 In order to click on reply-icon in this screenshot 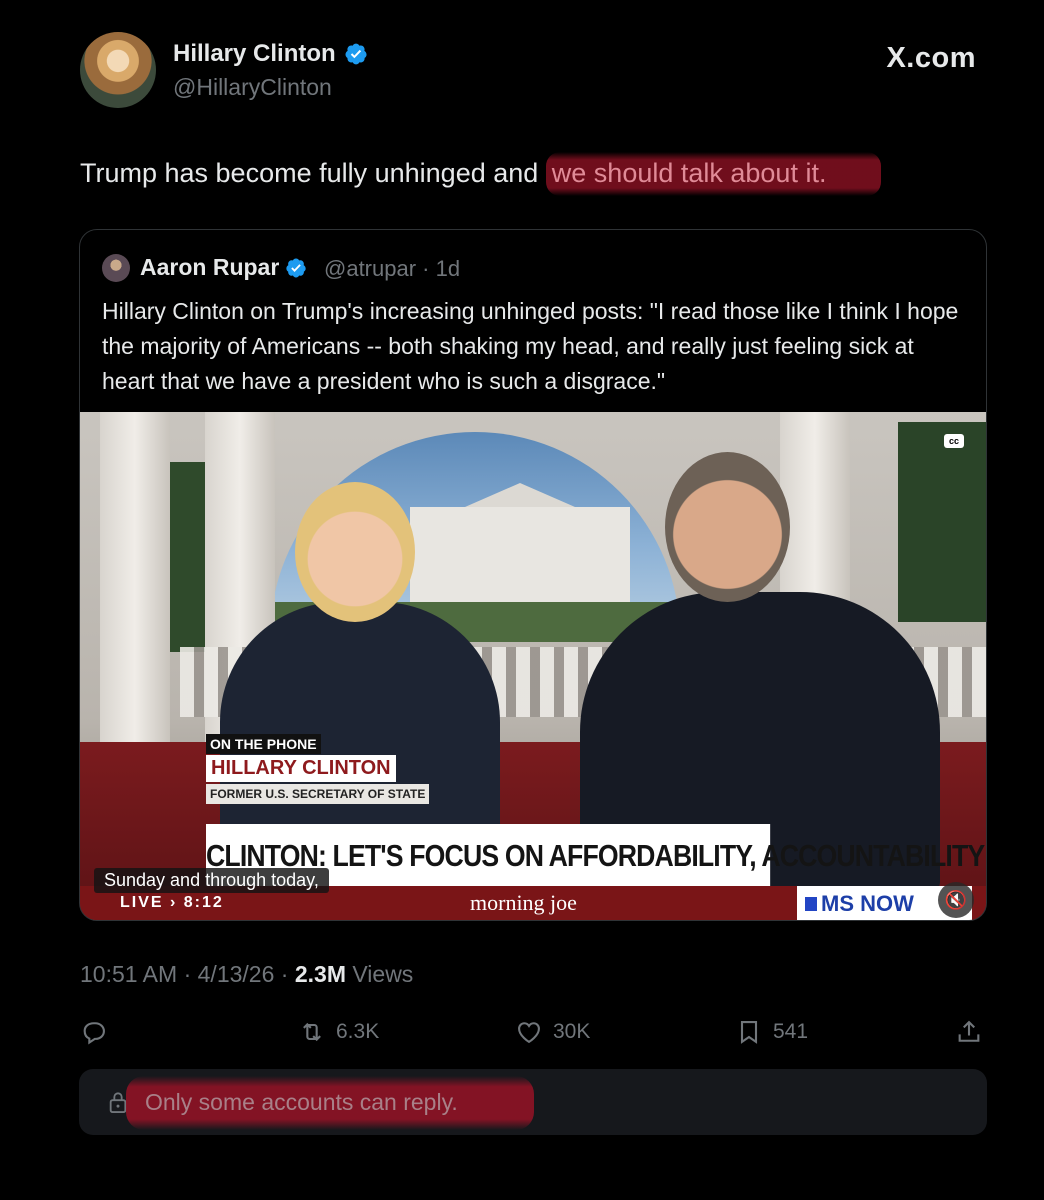, I will do `click(94, 1033)`.